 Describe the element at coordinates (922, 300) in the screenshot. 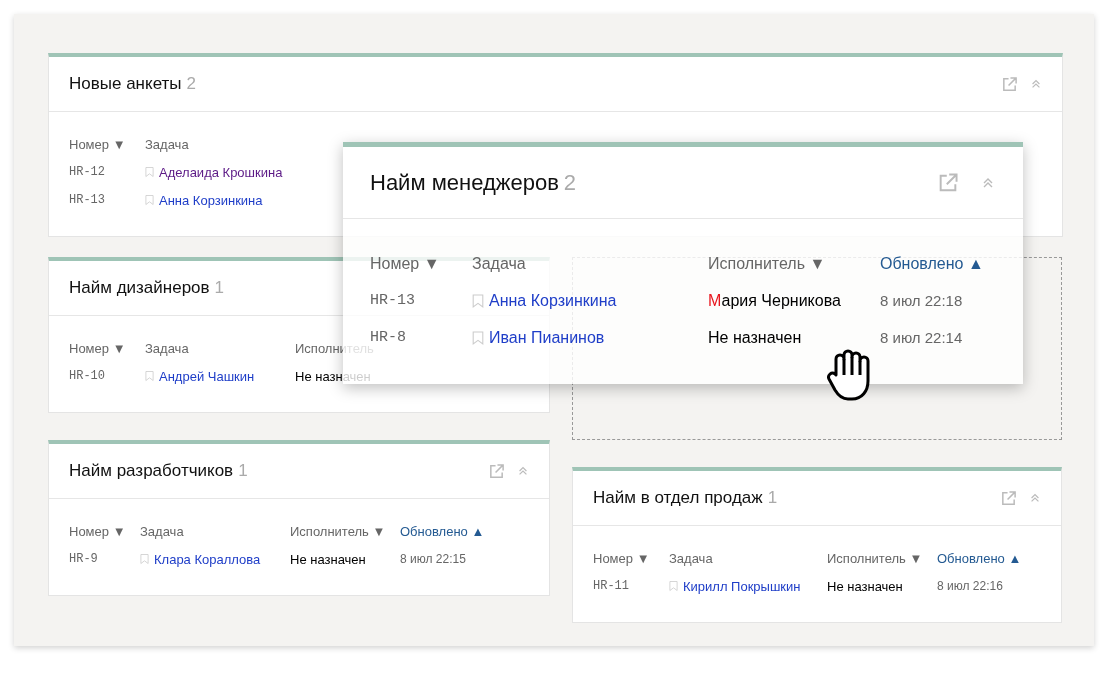

I see `updated-date: 8 июл 22:18` at that location.